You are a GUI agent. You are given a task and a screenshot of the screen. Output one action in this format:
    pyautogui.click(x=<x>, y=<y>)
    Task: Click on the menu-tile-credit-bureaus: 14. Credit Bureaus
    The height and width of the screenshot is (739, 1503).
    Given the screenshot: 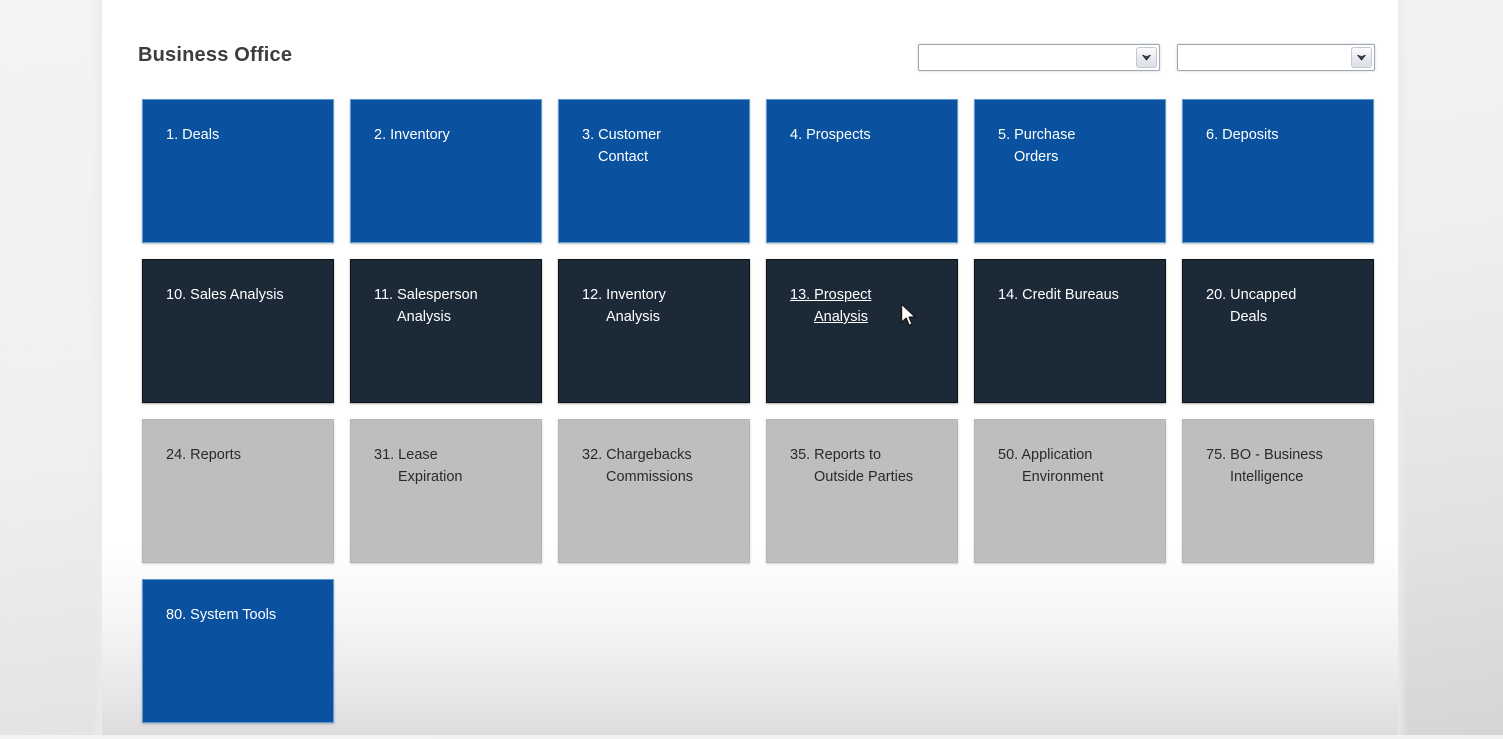 What is the action you would take?
    pyautogui.click(x=1070, y=331)
    